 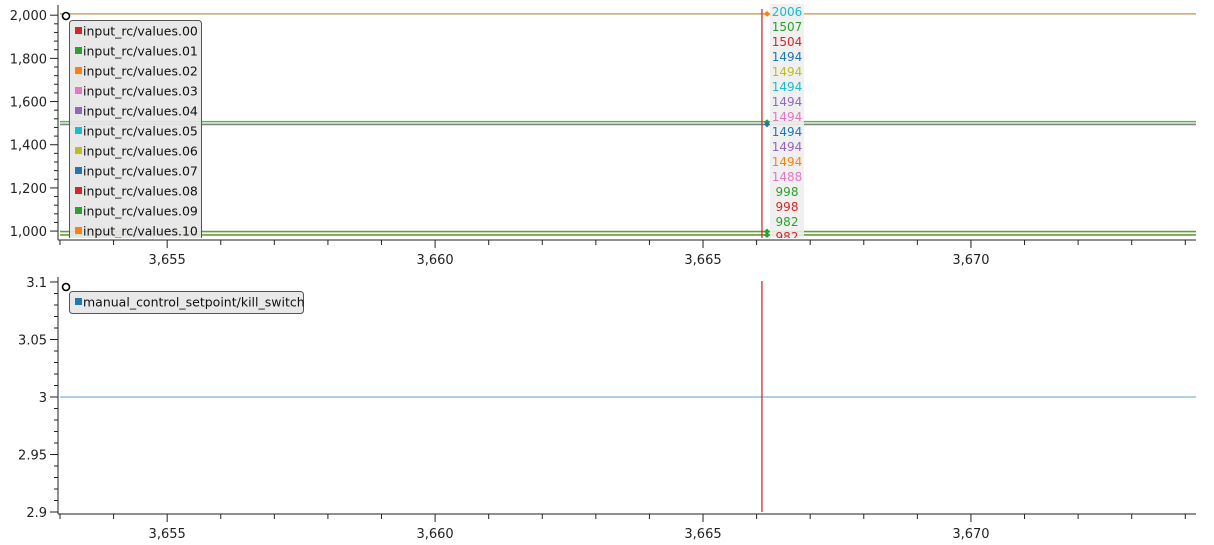 What do you see at coordinates (140, 191) in the screenshot?
I see `legend-label: input_rc/values.08` at bounding box center [140, 191].